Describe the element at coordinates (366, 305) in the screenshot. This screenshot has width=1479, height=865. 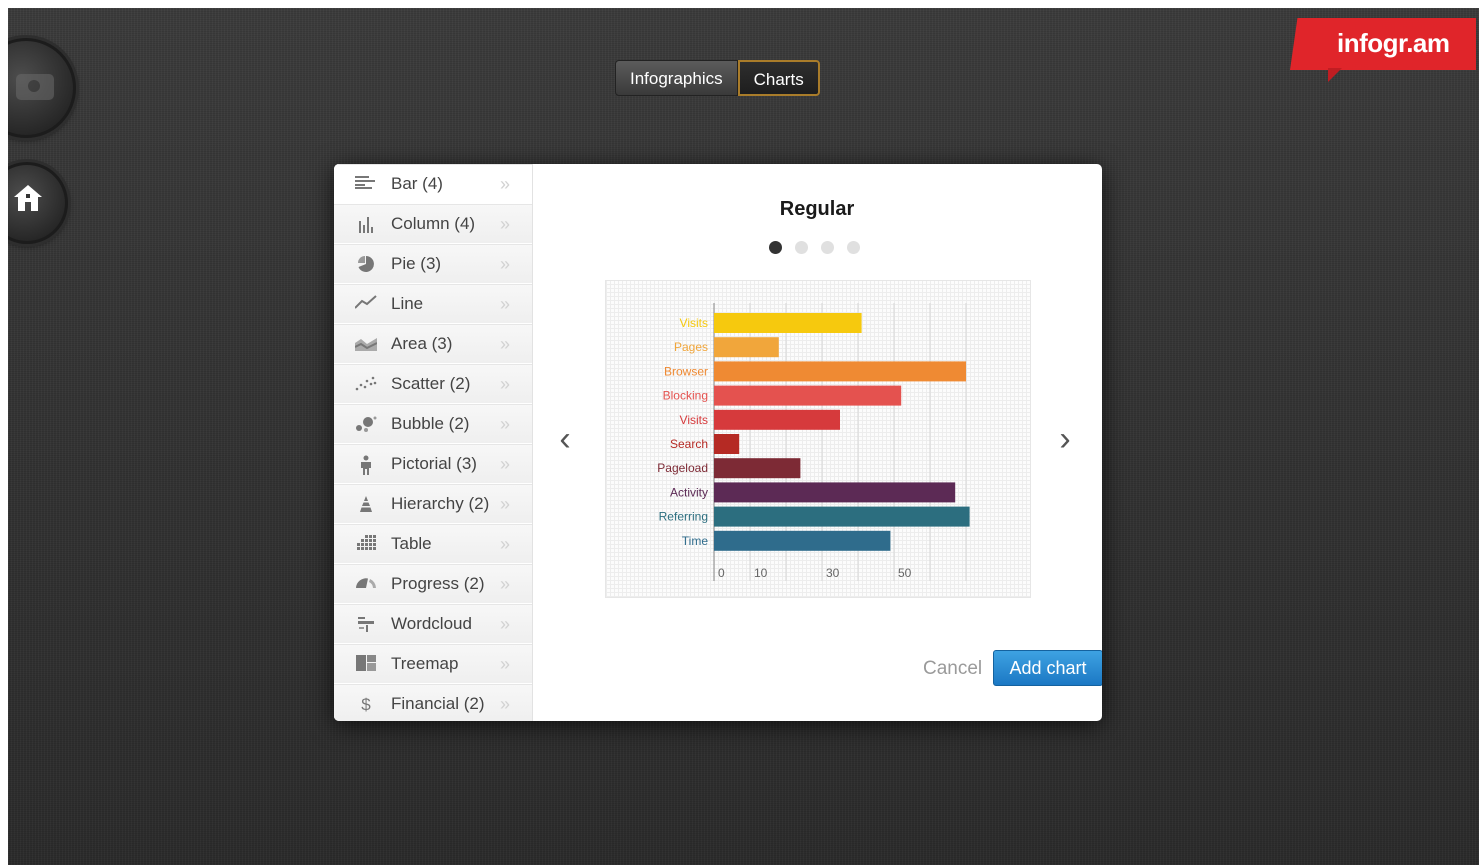
I see `line-chart-icon` at that location.